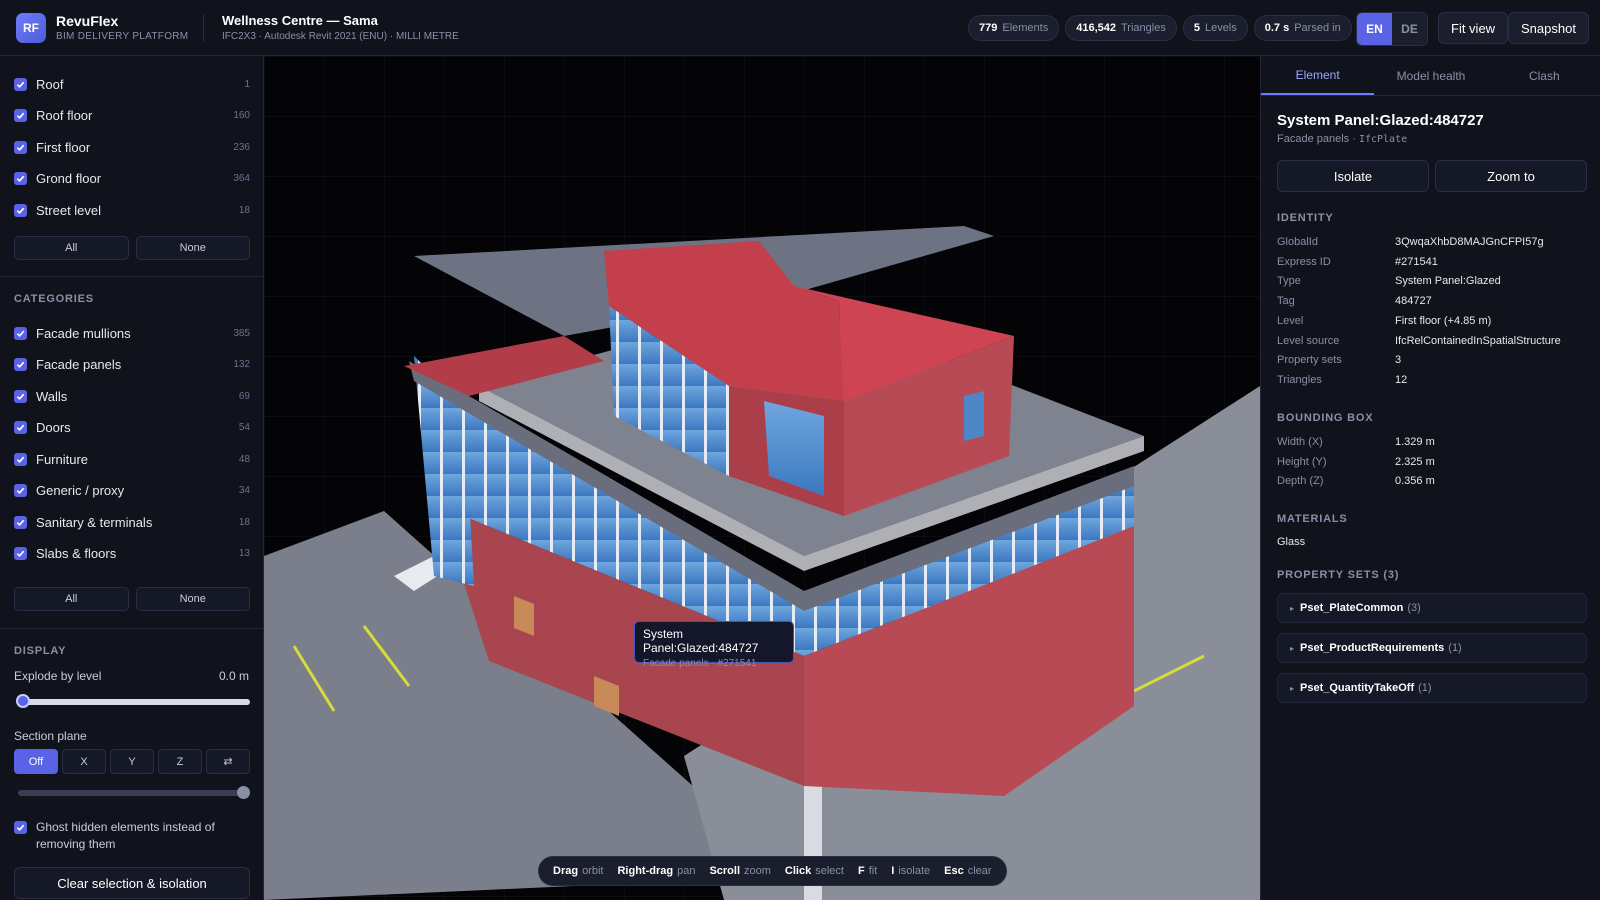 The image size is (1600, 900). Describe the element at coordinates (1432, 688) in the screenshot. I see `pset-row: ▸ Pset_QuantityTakeOff (1)` at that location.